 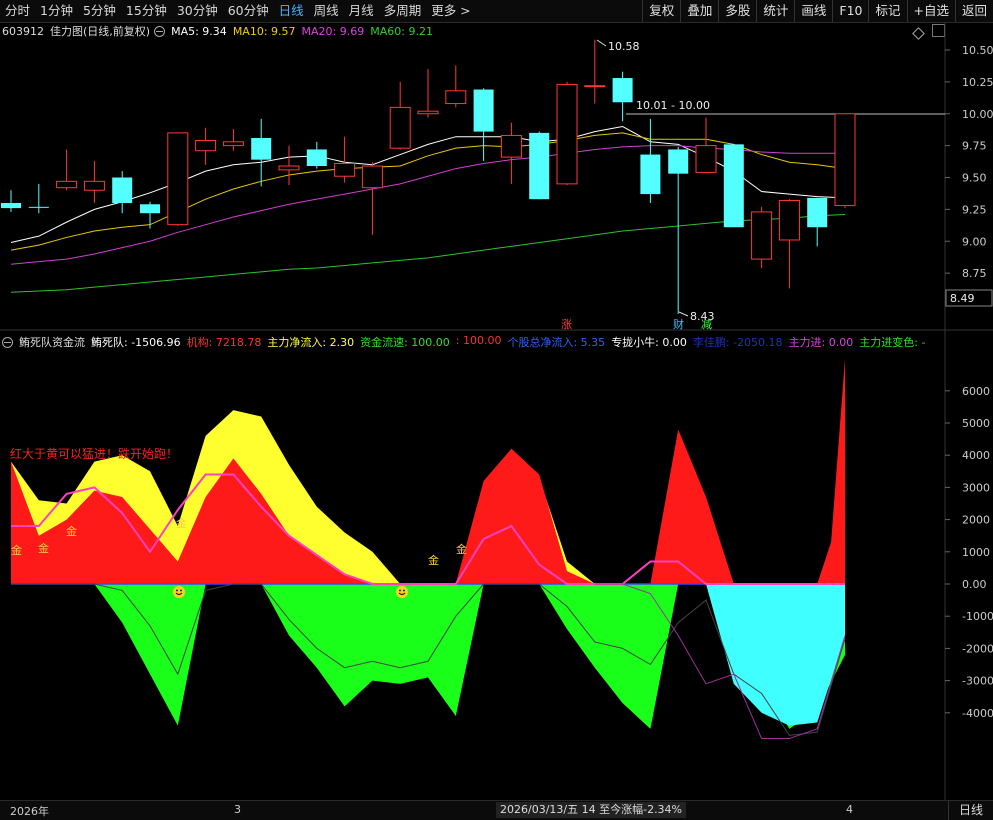 I want to click on flow-tick-9: -3000, so click(x=977, y=681).